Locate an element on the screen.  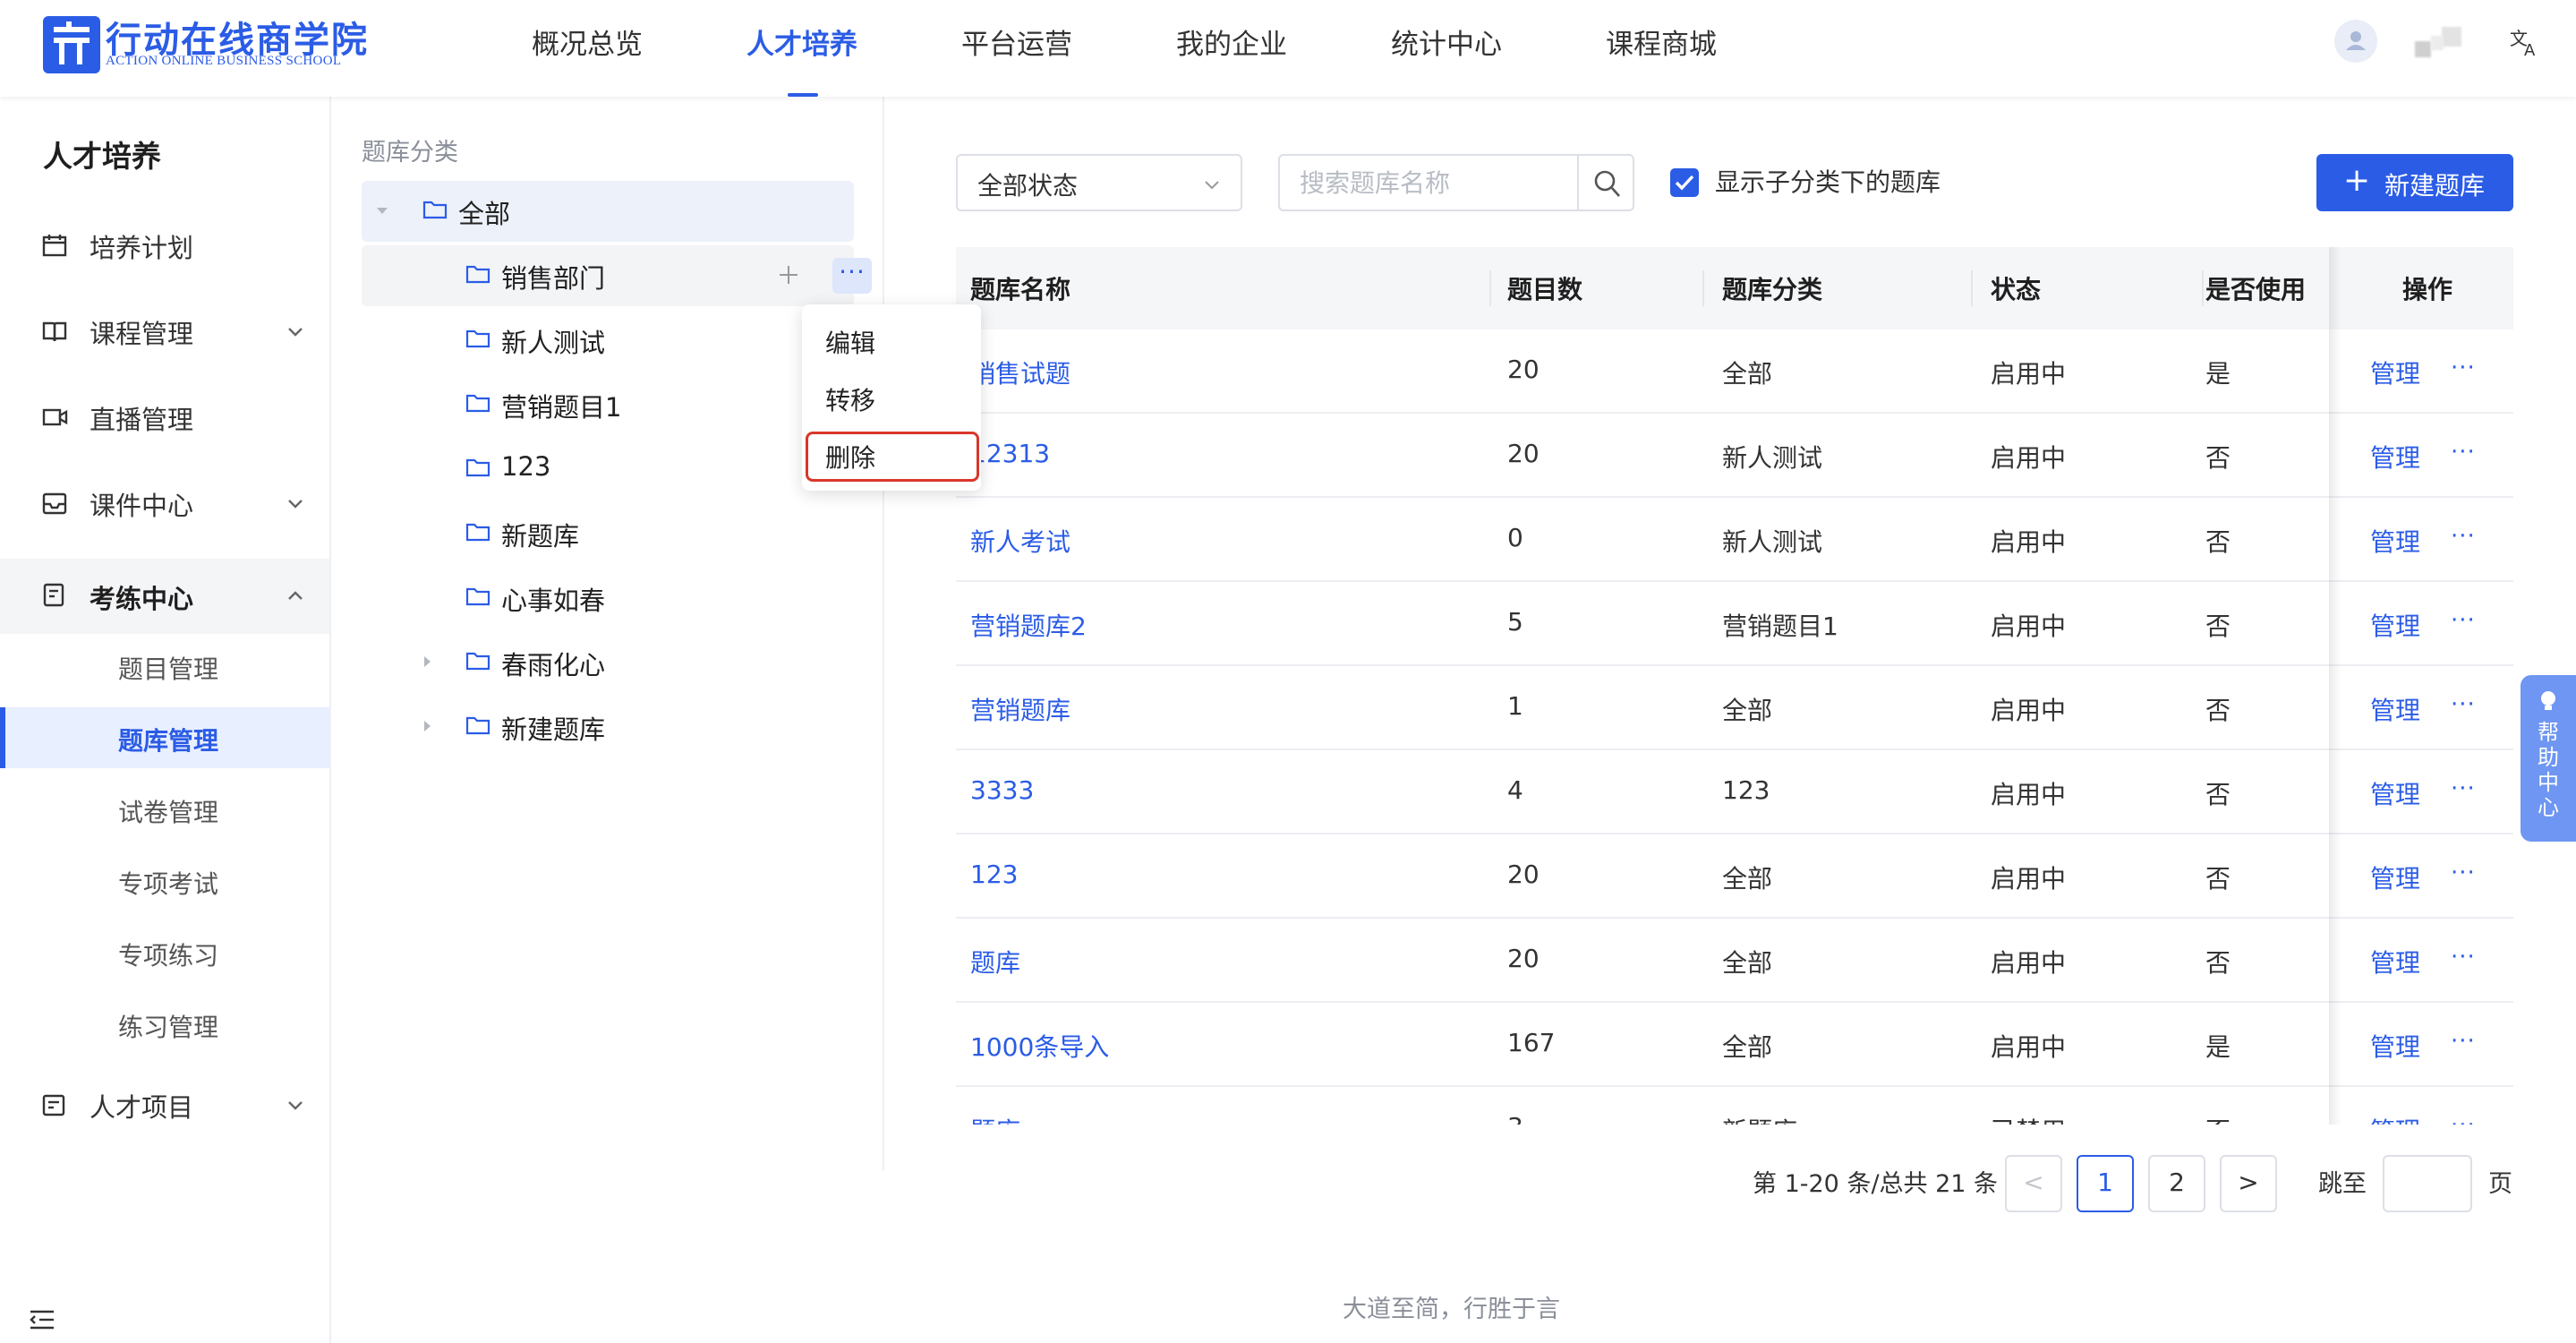
svg-text: A is located at coordinates (2530, 50).